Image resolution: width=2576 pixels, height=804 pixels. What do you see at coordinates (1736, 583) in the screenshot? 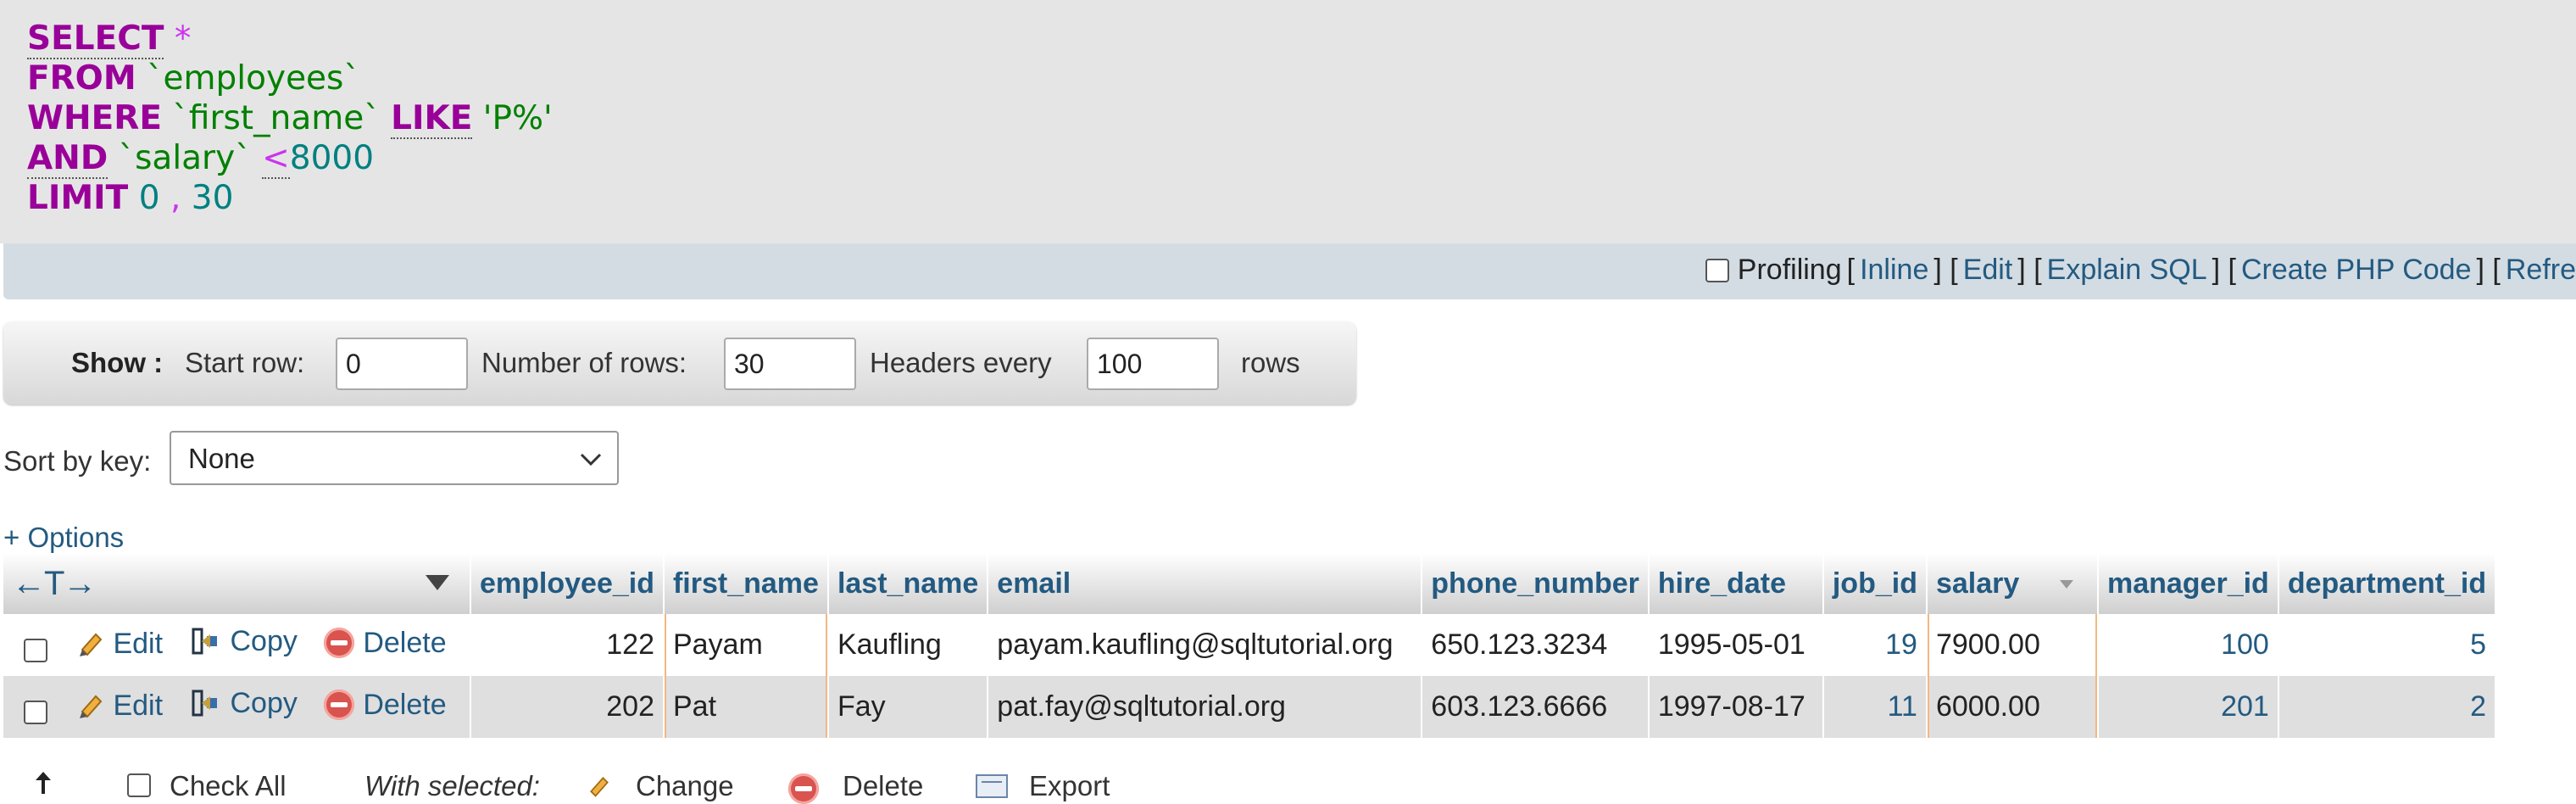
I see `column-header-hire-date: hire_date` at bounding box center [1736, 583].